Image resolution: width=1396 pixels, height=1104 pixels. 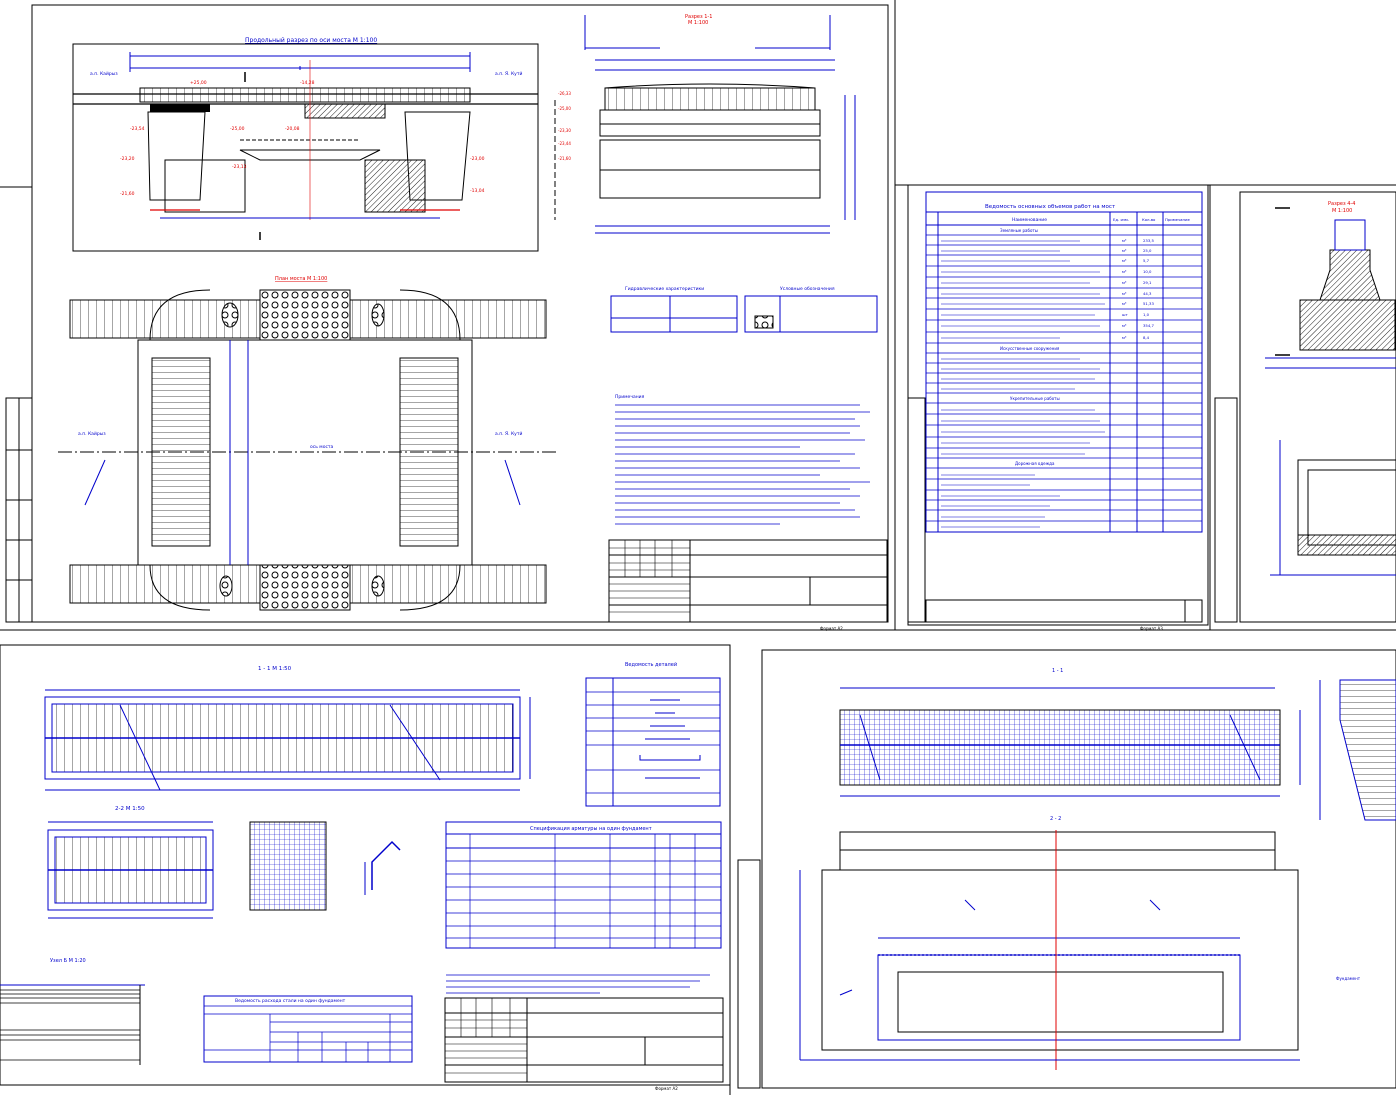 I want to click on svg-text: +25,00, so click(x=198, y=83).